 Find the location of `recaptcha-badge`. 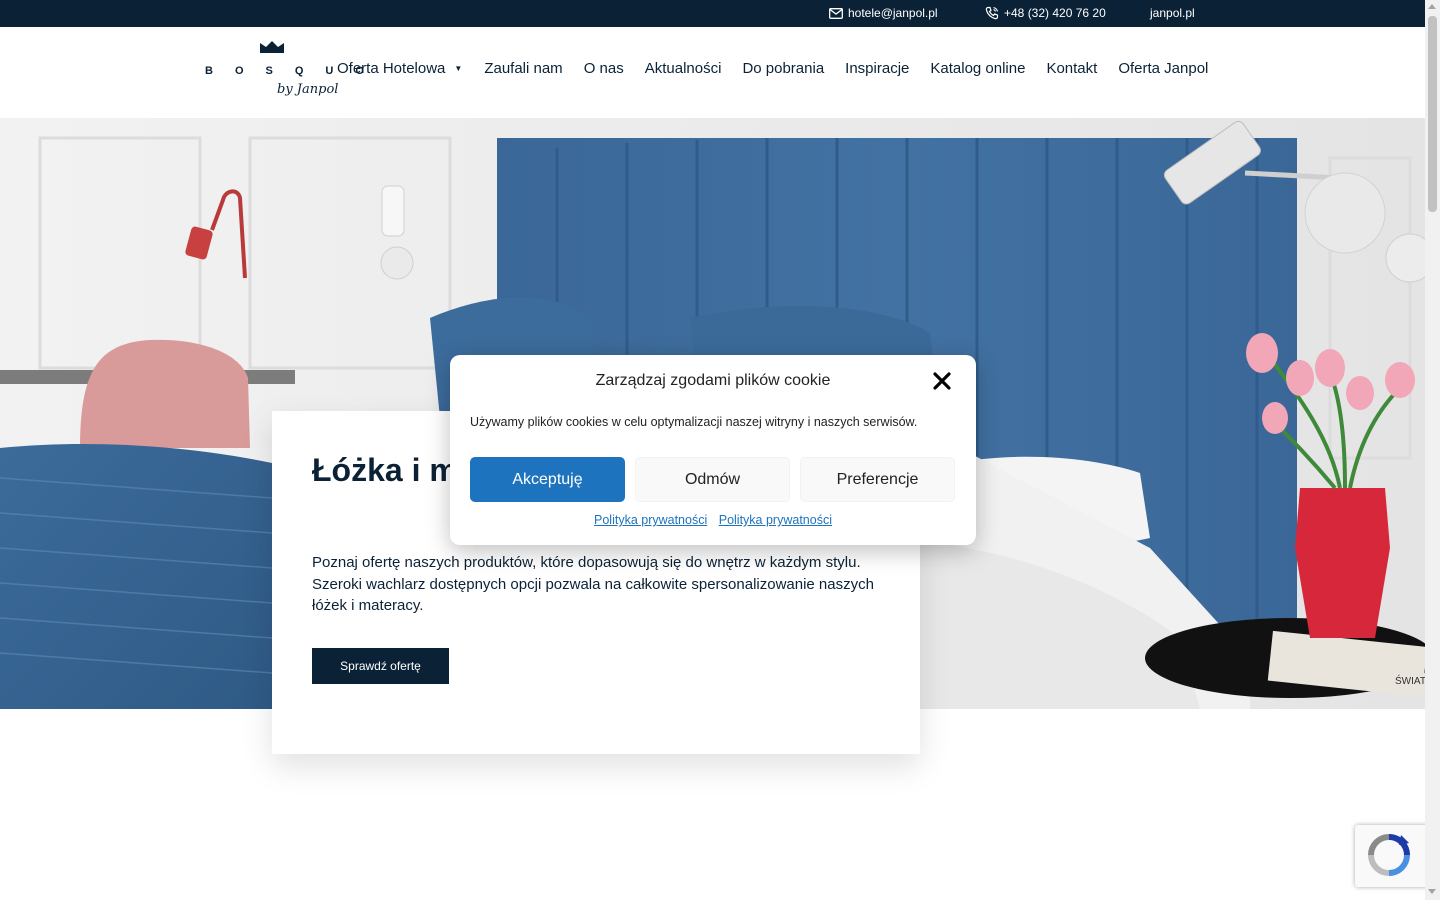

recaptcha-badge is located at coordinates (1392, 856).